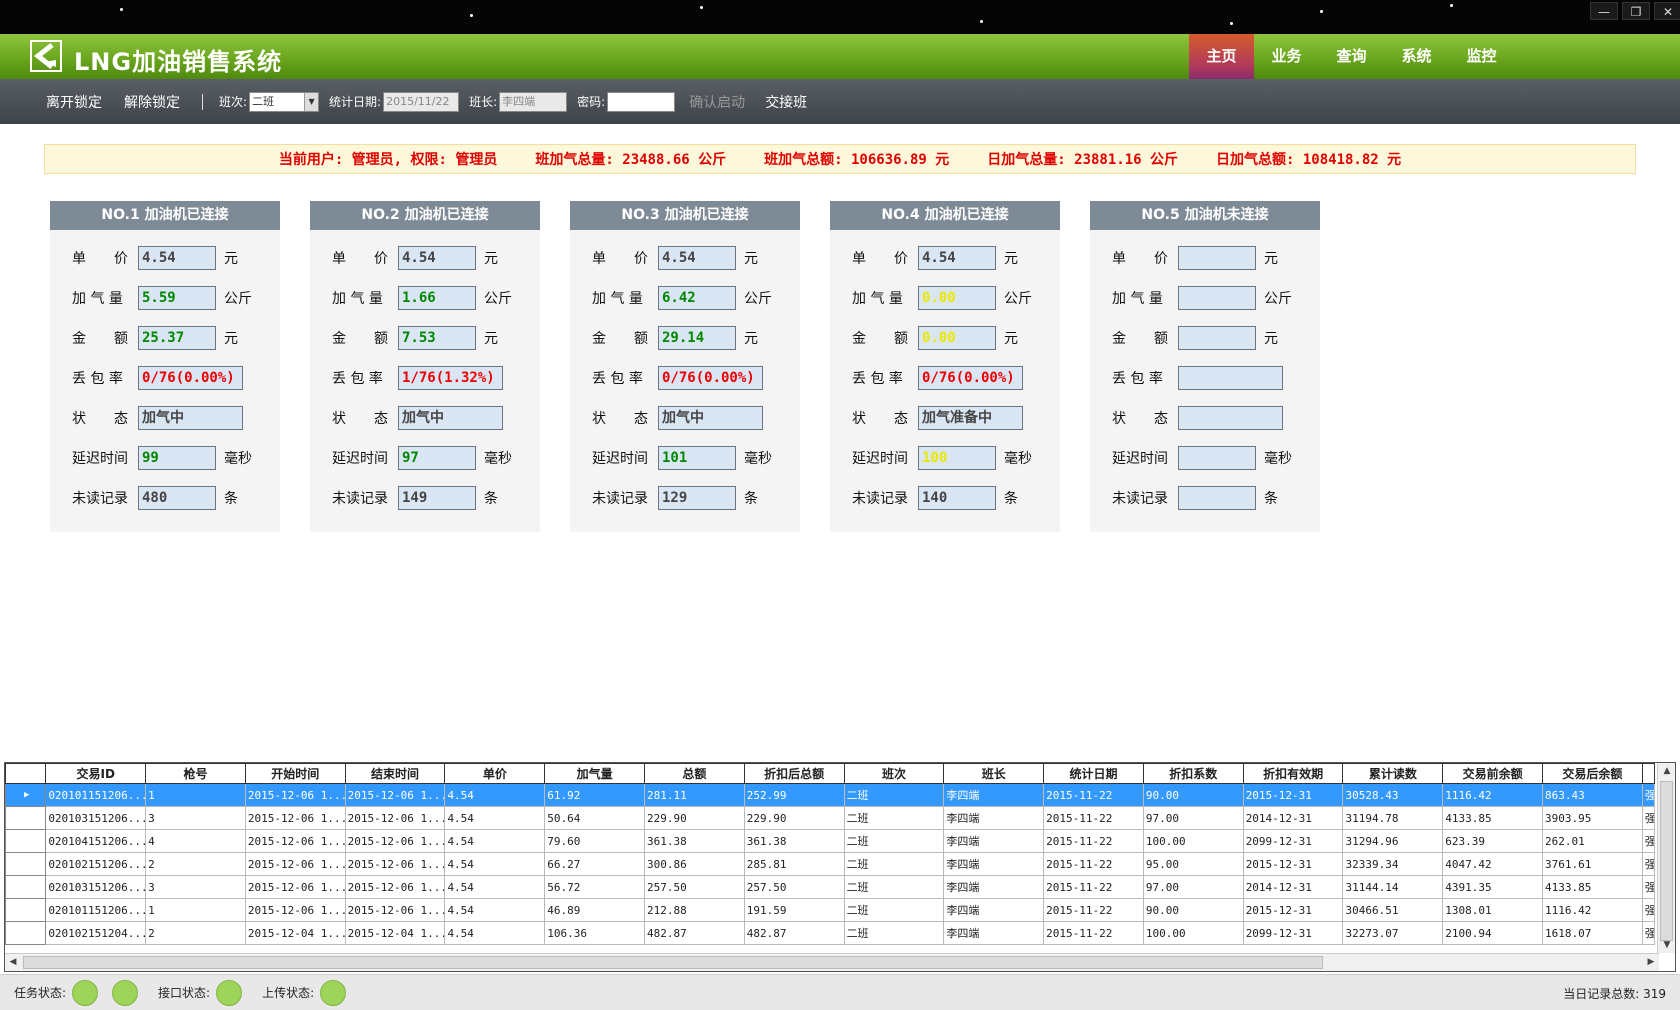 The height and width of the screenshot is (1010, 1680). What do you see at coordinates (1217, 258) in the screenshot?
I see `price-field` at bounding box center [1217, 258].